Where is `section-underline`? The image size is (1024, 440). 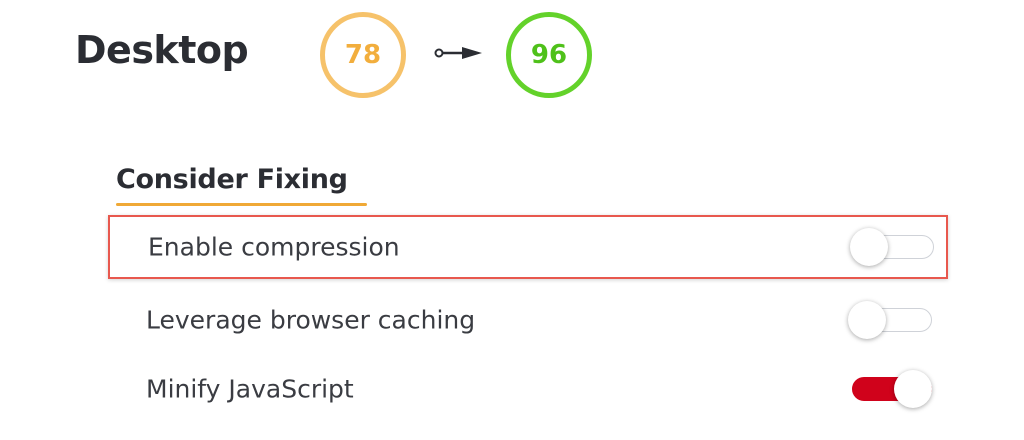 section-underline is located at coordinates (241, 204).